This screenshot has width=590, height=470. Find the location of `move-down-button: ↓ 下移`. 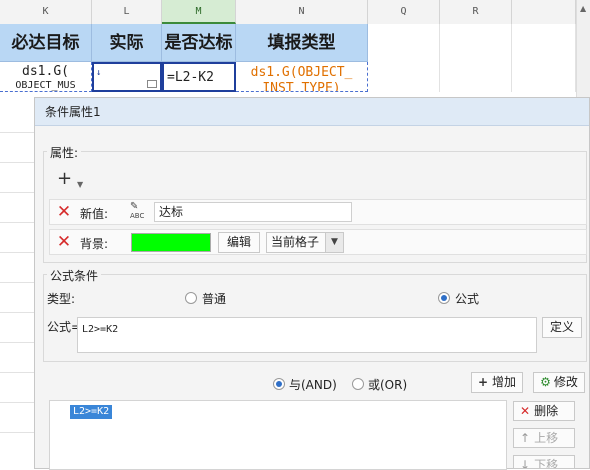

move-down-button: ↓ 下移 is located at coordinates (544, 462).